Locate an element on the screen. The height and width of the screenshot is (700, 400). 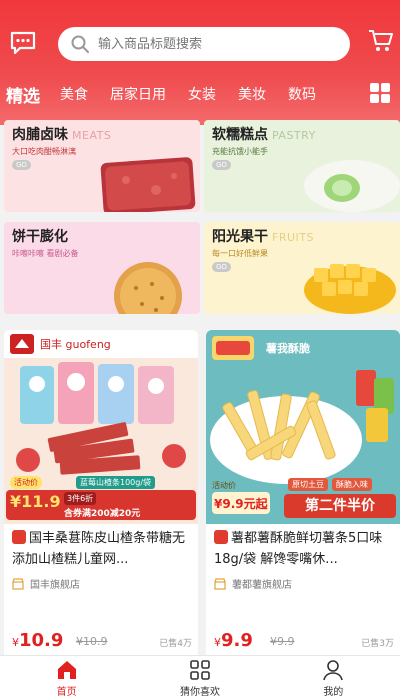
category-title: 软糯糕点 PASTRY is located at coordinates (264, 134).